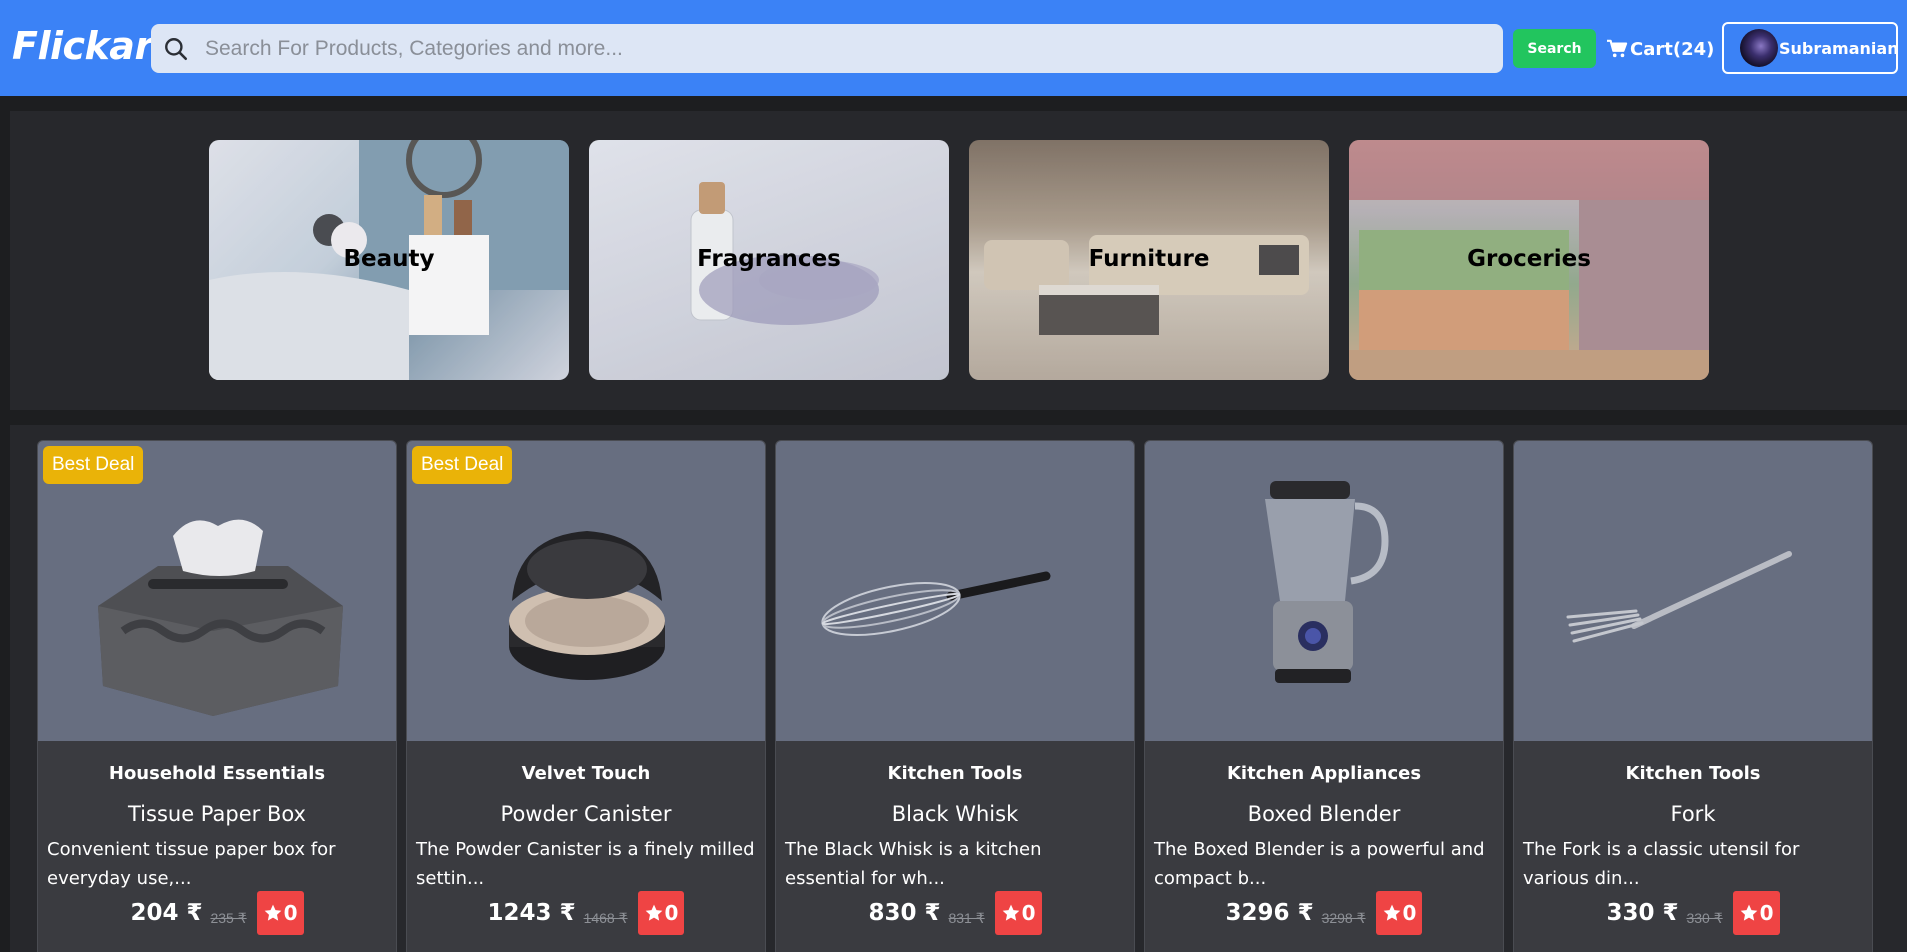  Describe the element at coordinates (955, 591) in the screenshot. I see `product-image-whisk` at that location.